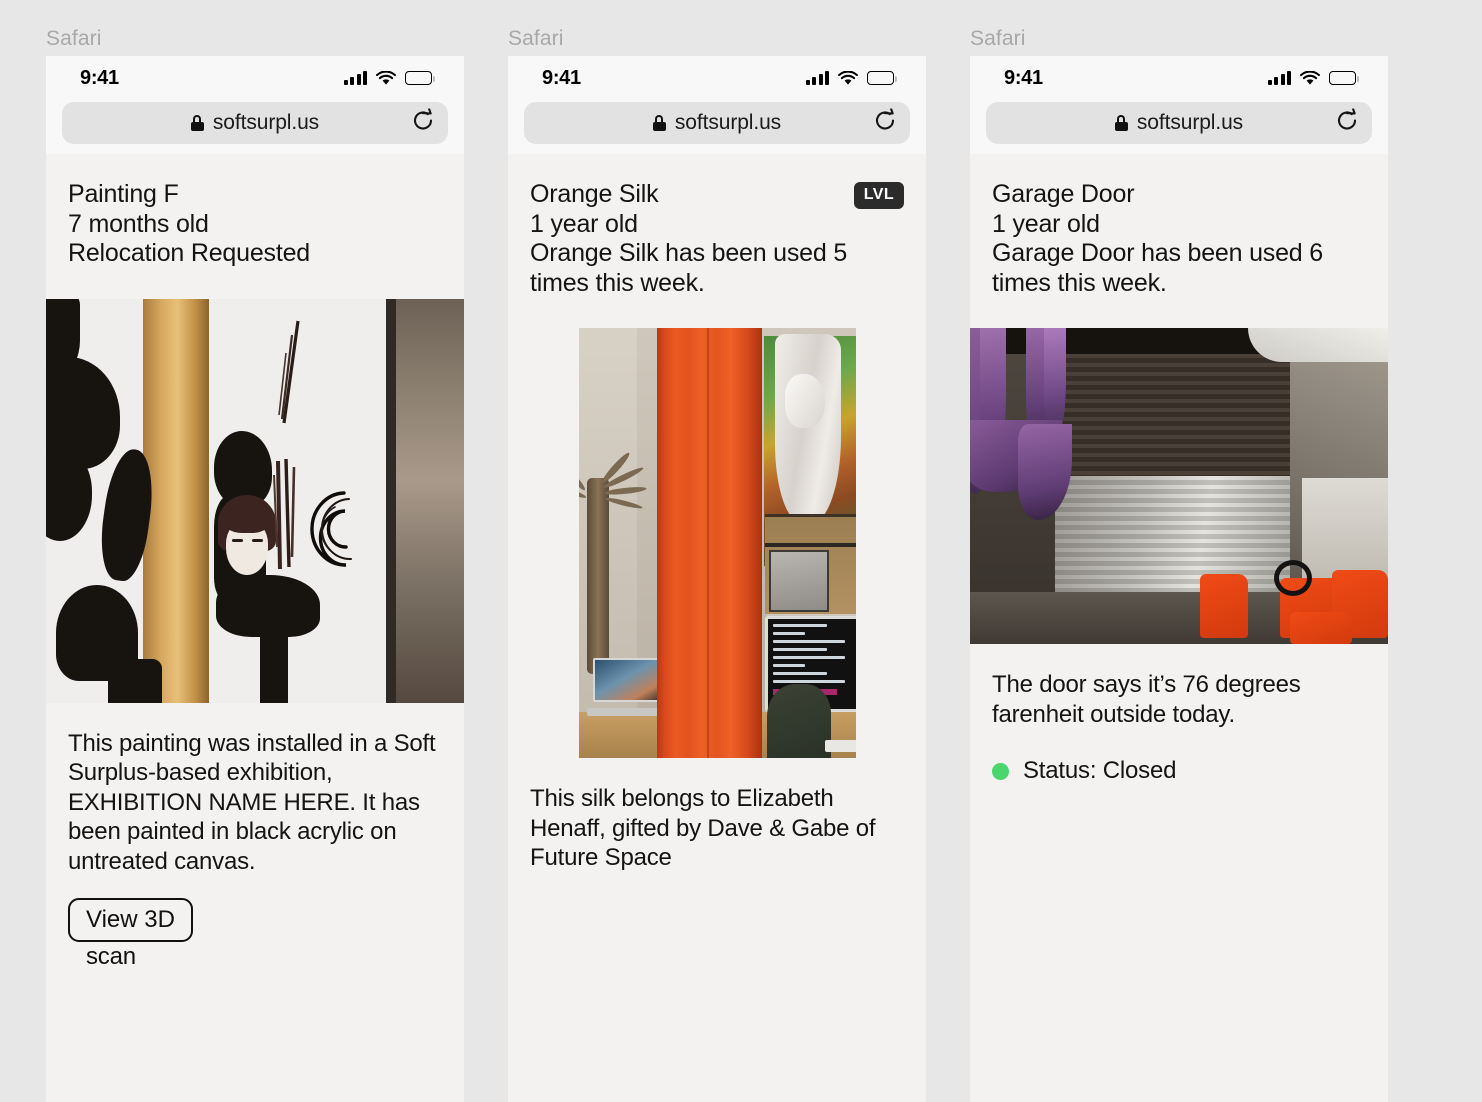 The width and height of the screenshot is (1482, 1102). I want to click on url-center-3: softsurpl.us, so click(1179, 123).